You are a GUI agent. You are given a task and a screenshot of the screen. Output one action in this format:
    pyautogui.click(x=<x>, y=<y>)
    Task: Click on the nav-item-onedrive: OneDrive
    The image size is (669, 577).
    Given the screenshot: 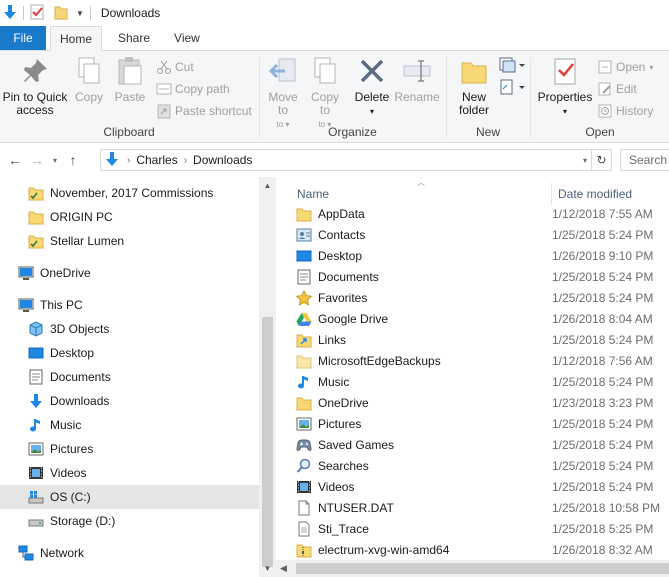 What is the action you would take?
    pyautogui.click(x=129, y=273)
    